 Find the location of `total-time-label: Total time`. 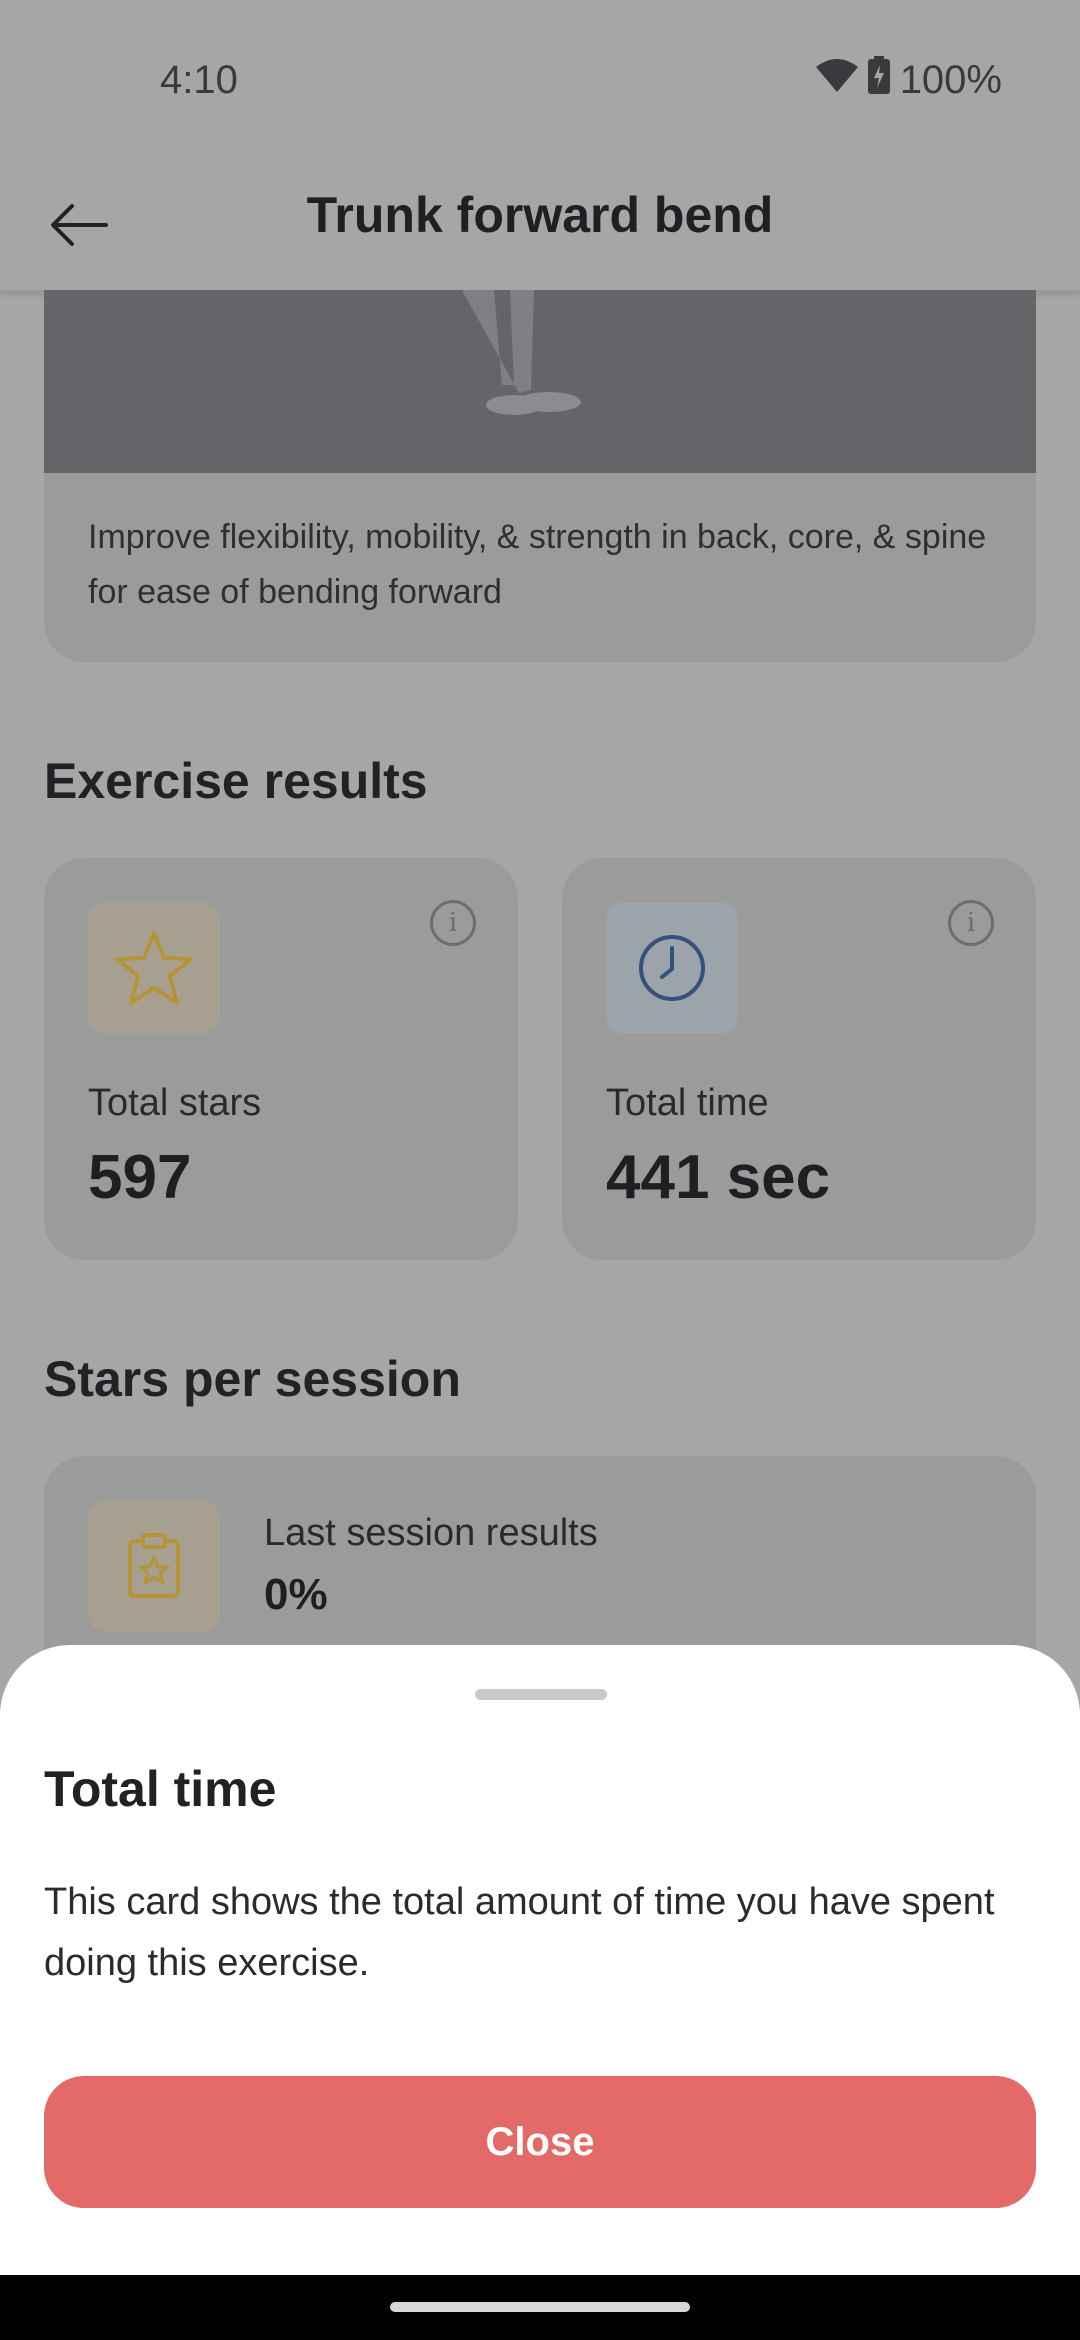

total-time-label: Total time is located at coordinates (687, 1103).